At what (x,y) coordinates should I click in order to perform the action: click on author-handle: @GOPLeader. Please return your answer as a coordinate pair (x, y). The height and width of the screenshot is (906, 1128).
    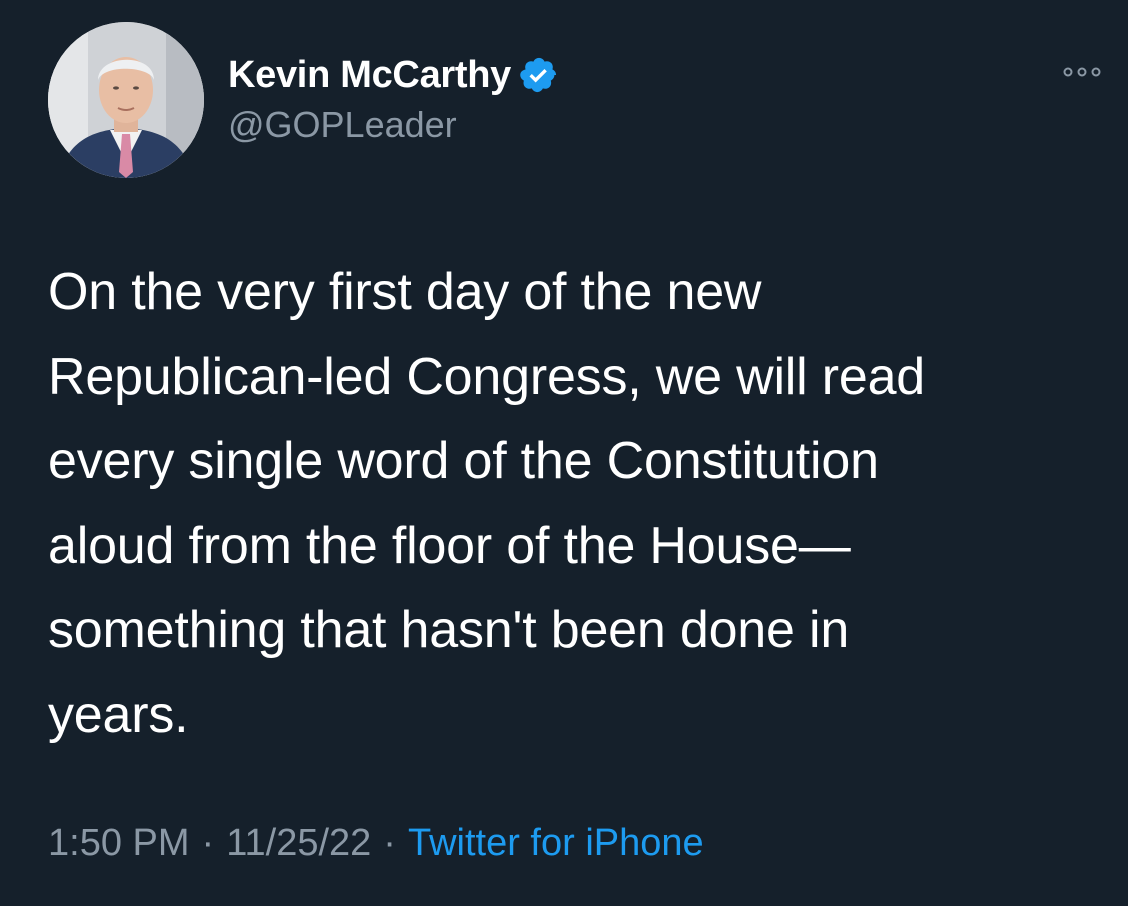
    Looking at the image, I should click on (342, 125).